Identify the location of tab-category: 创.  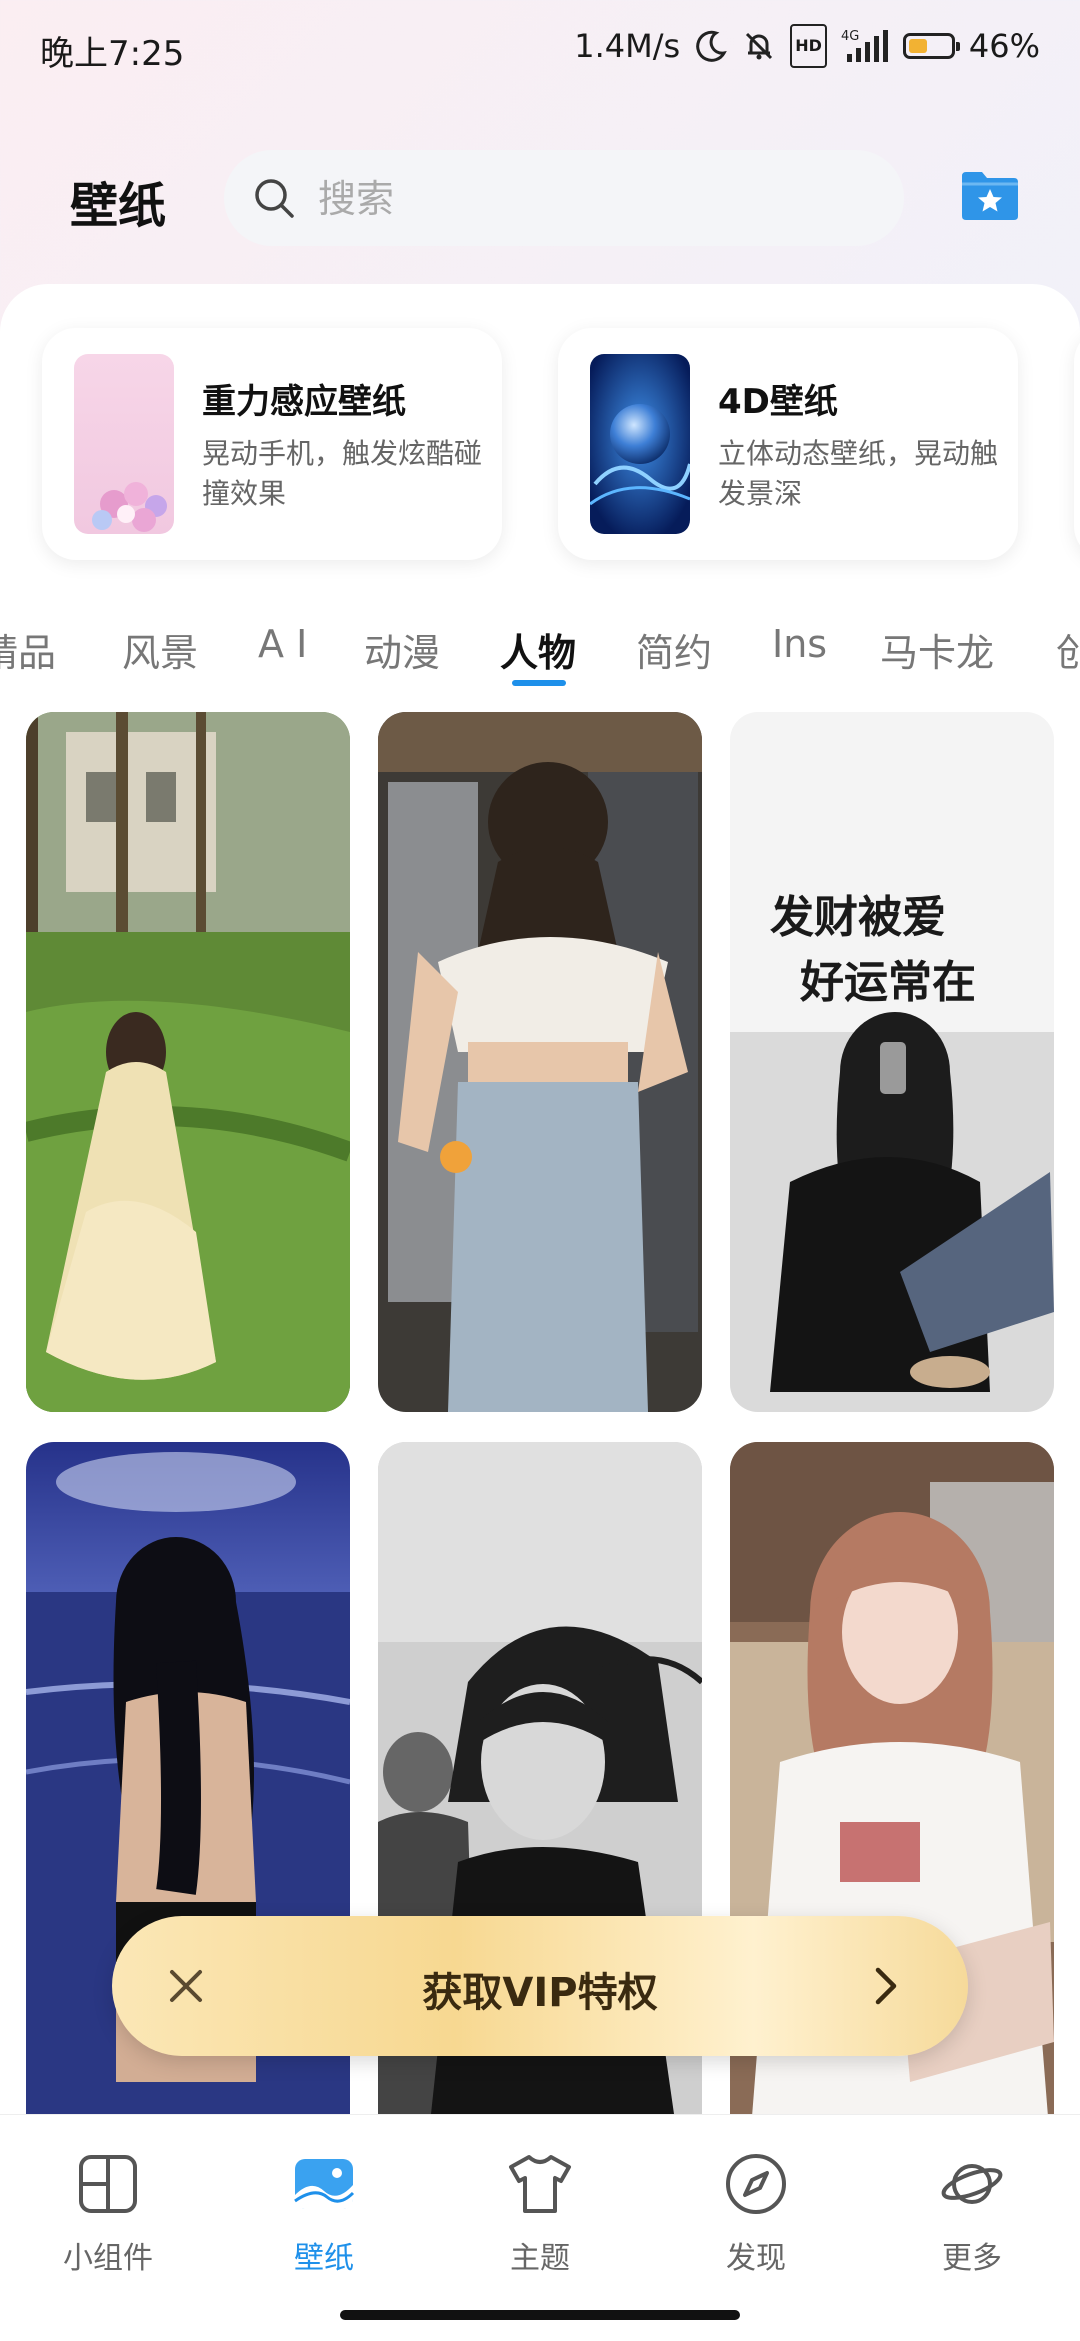
(1068, 649).